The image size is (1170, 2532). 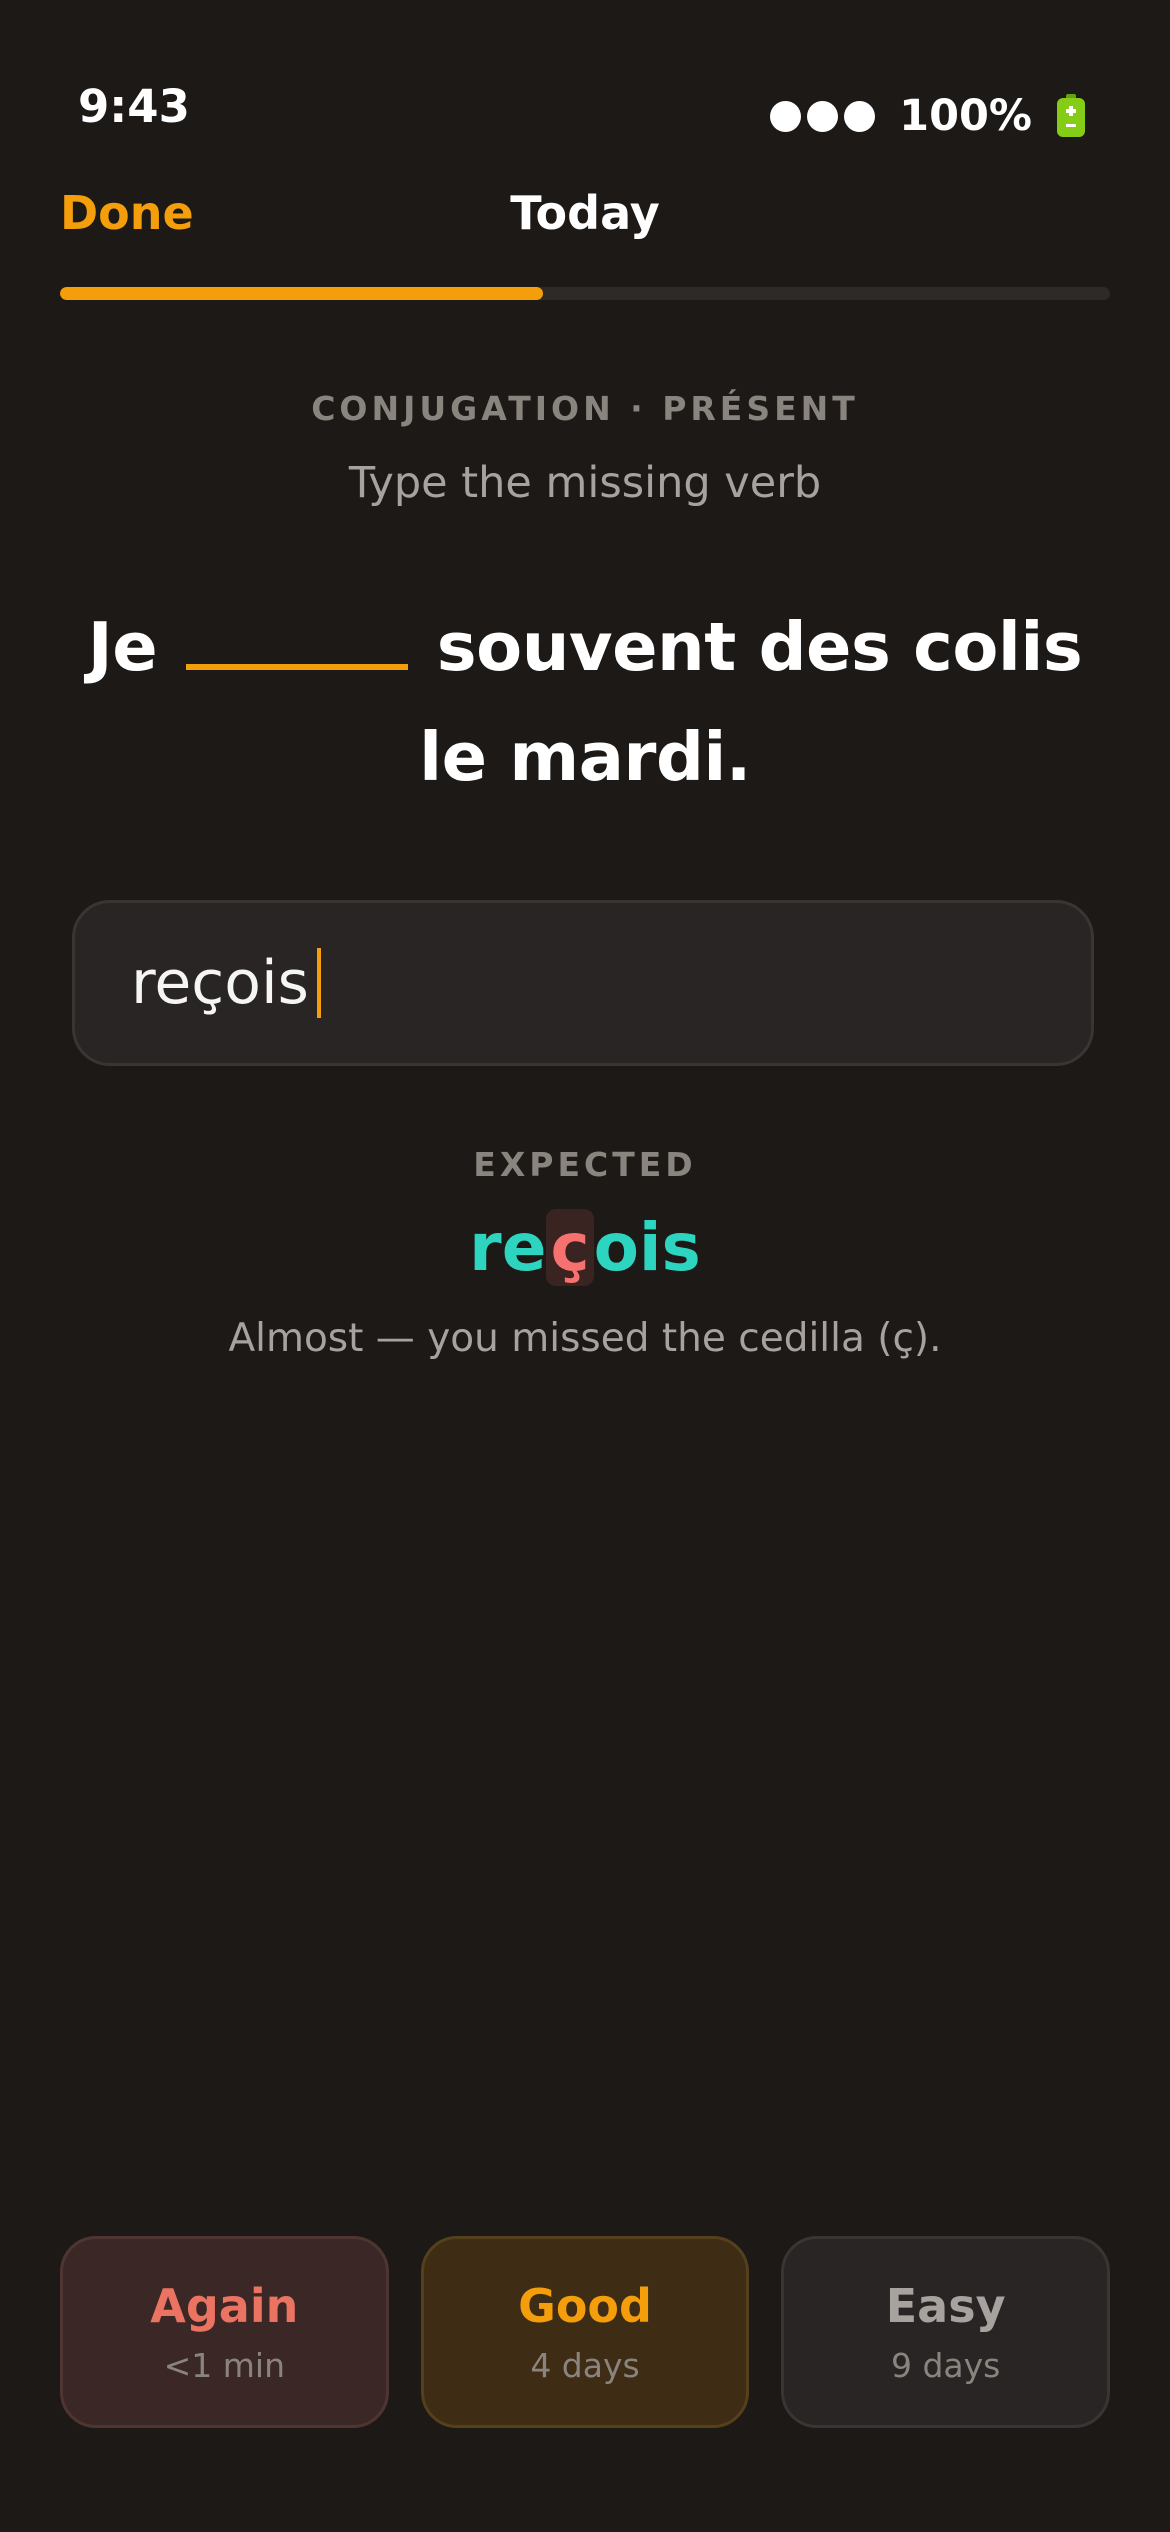 What do you see at coordinates (224, 2365) in the screenshot?
I see `again-interval: <1 min` at bounding box center [224, 2365].